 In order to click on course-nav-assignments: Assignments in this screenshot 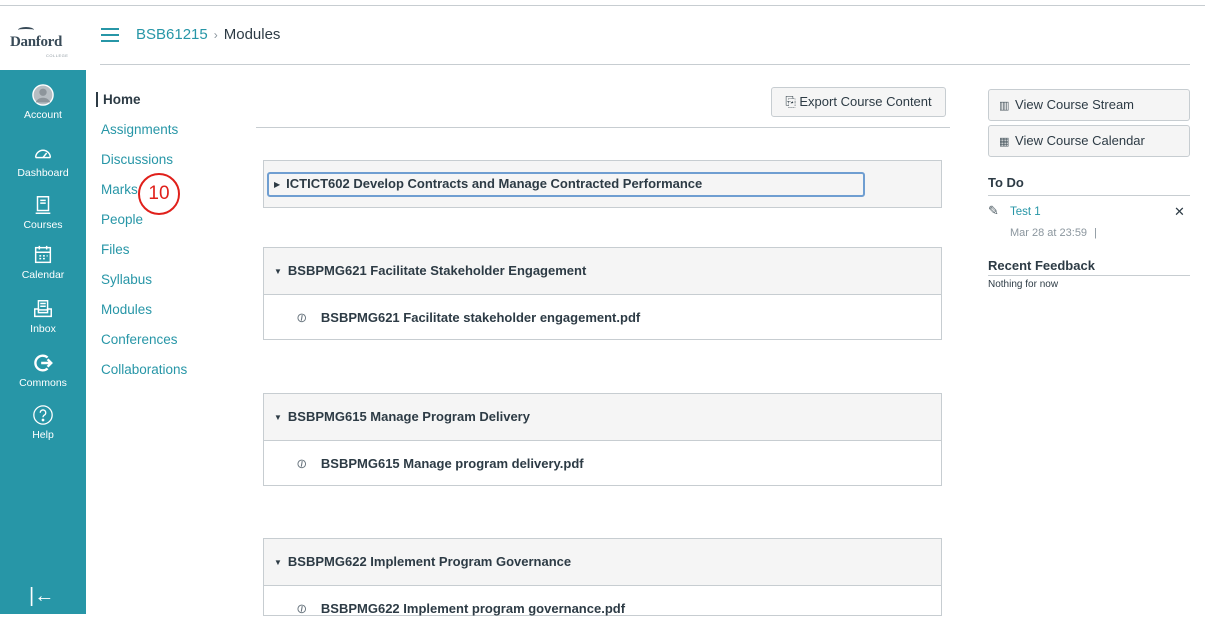, I will do `click(139, 129)`.